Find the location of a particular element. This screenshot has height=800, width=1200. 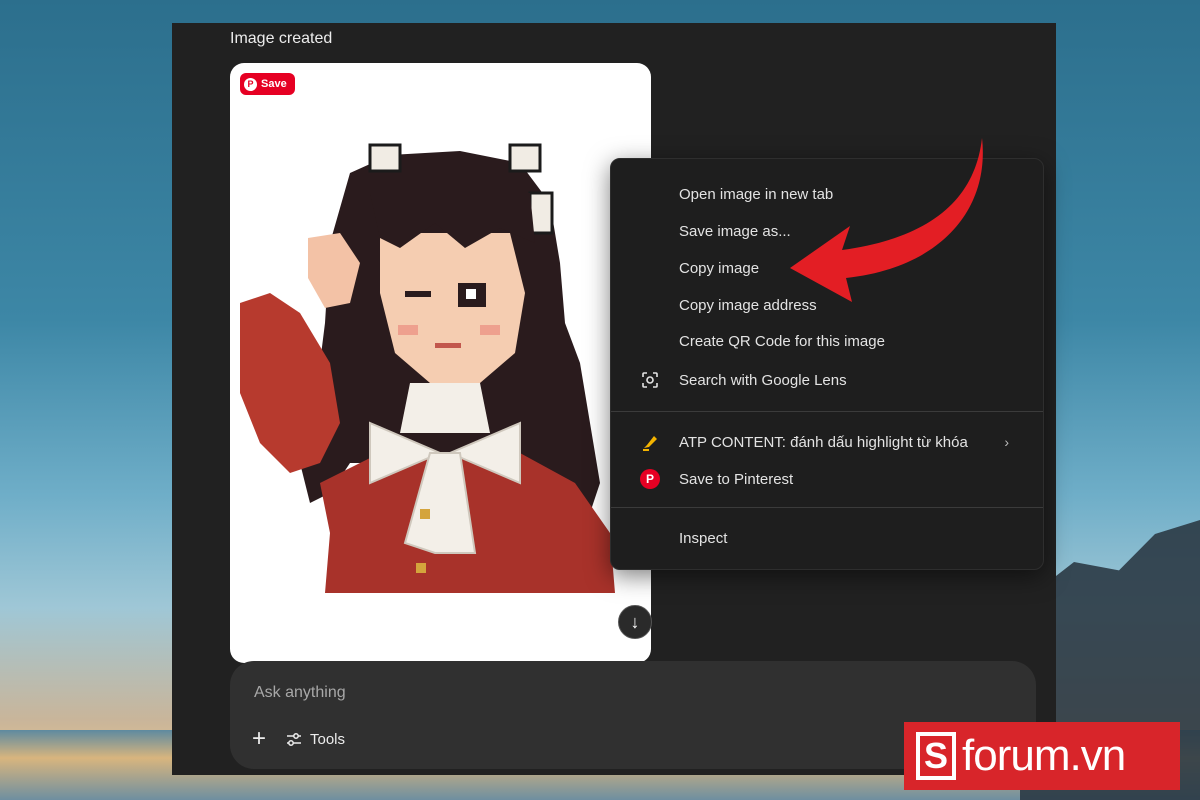

sliders-icon is located at coordinates (294, 739).